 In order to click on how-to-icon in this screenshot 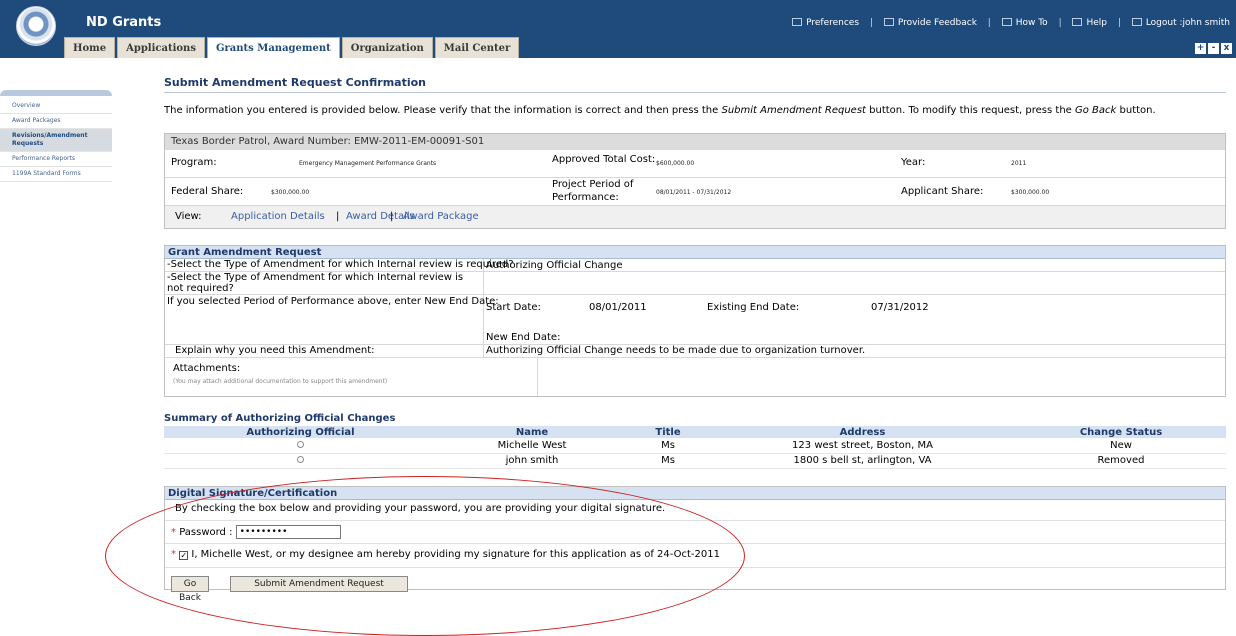, I will do `click(1006, 22)`.